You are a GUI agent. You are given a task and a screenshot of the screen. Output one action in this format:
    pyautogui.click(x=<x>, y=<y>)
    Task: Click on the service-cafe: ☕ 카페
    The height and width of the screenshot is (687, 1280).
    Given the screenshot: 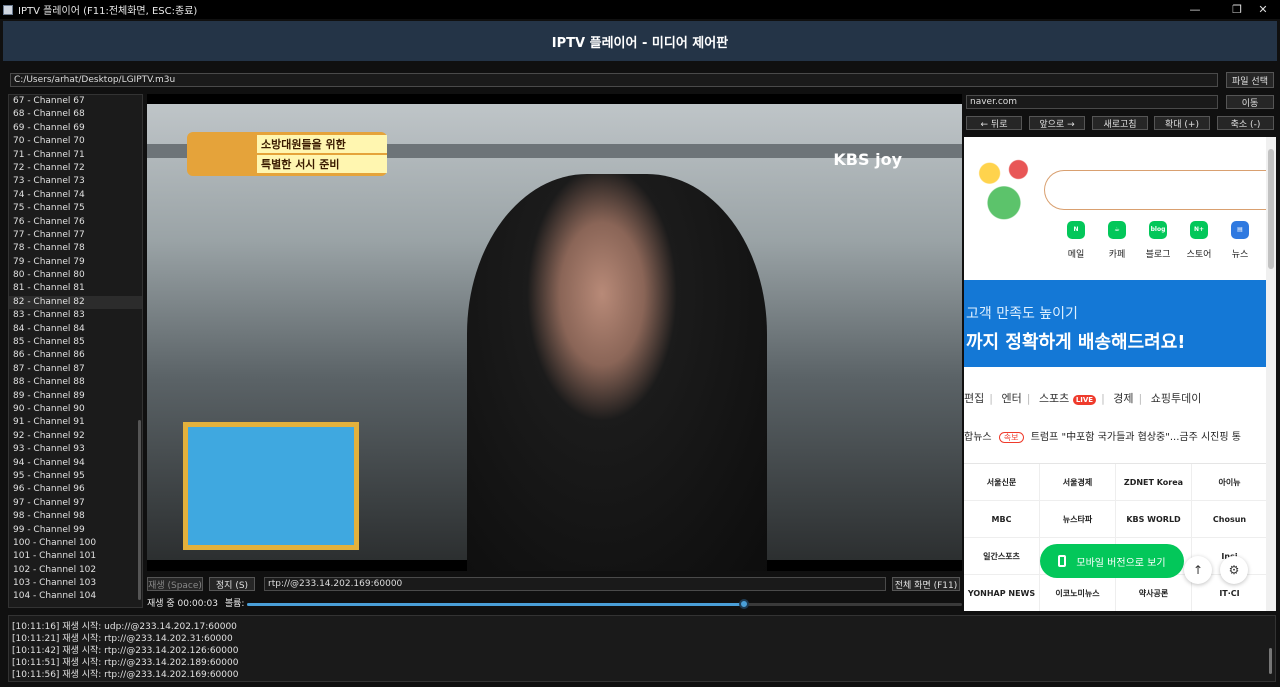 What is the action you would take?
    pyautogui.click(x=1117, y=240)
    